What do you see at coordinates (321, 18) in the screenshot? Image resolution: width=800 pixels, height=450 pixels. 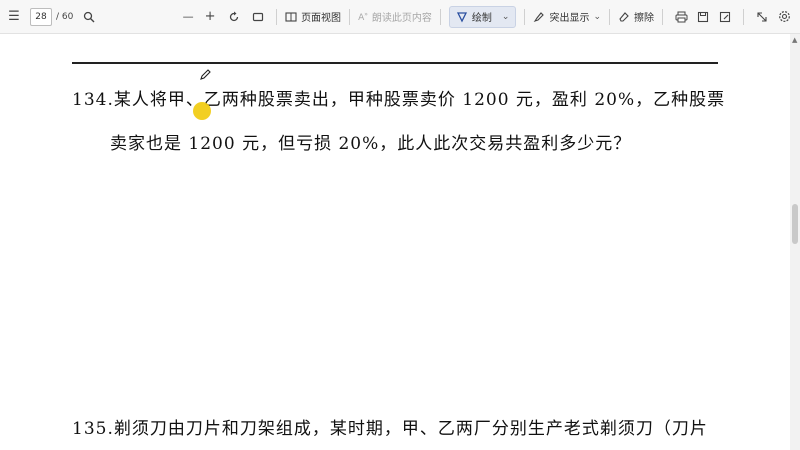 I see `page-view-label: 页面视图` at bounding box center [321, 18].